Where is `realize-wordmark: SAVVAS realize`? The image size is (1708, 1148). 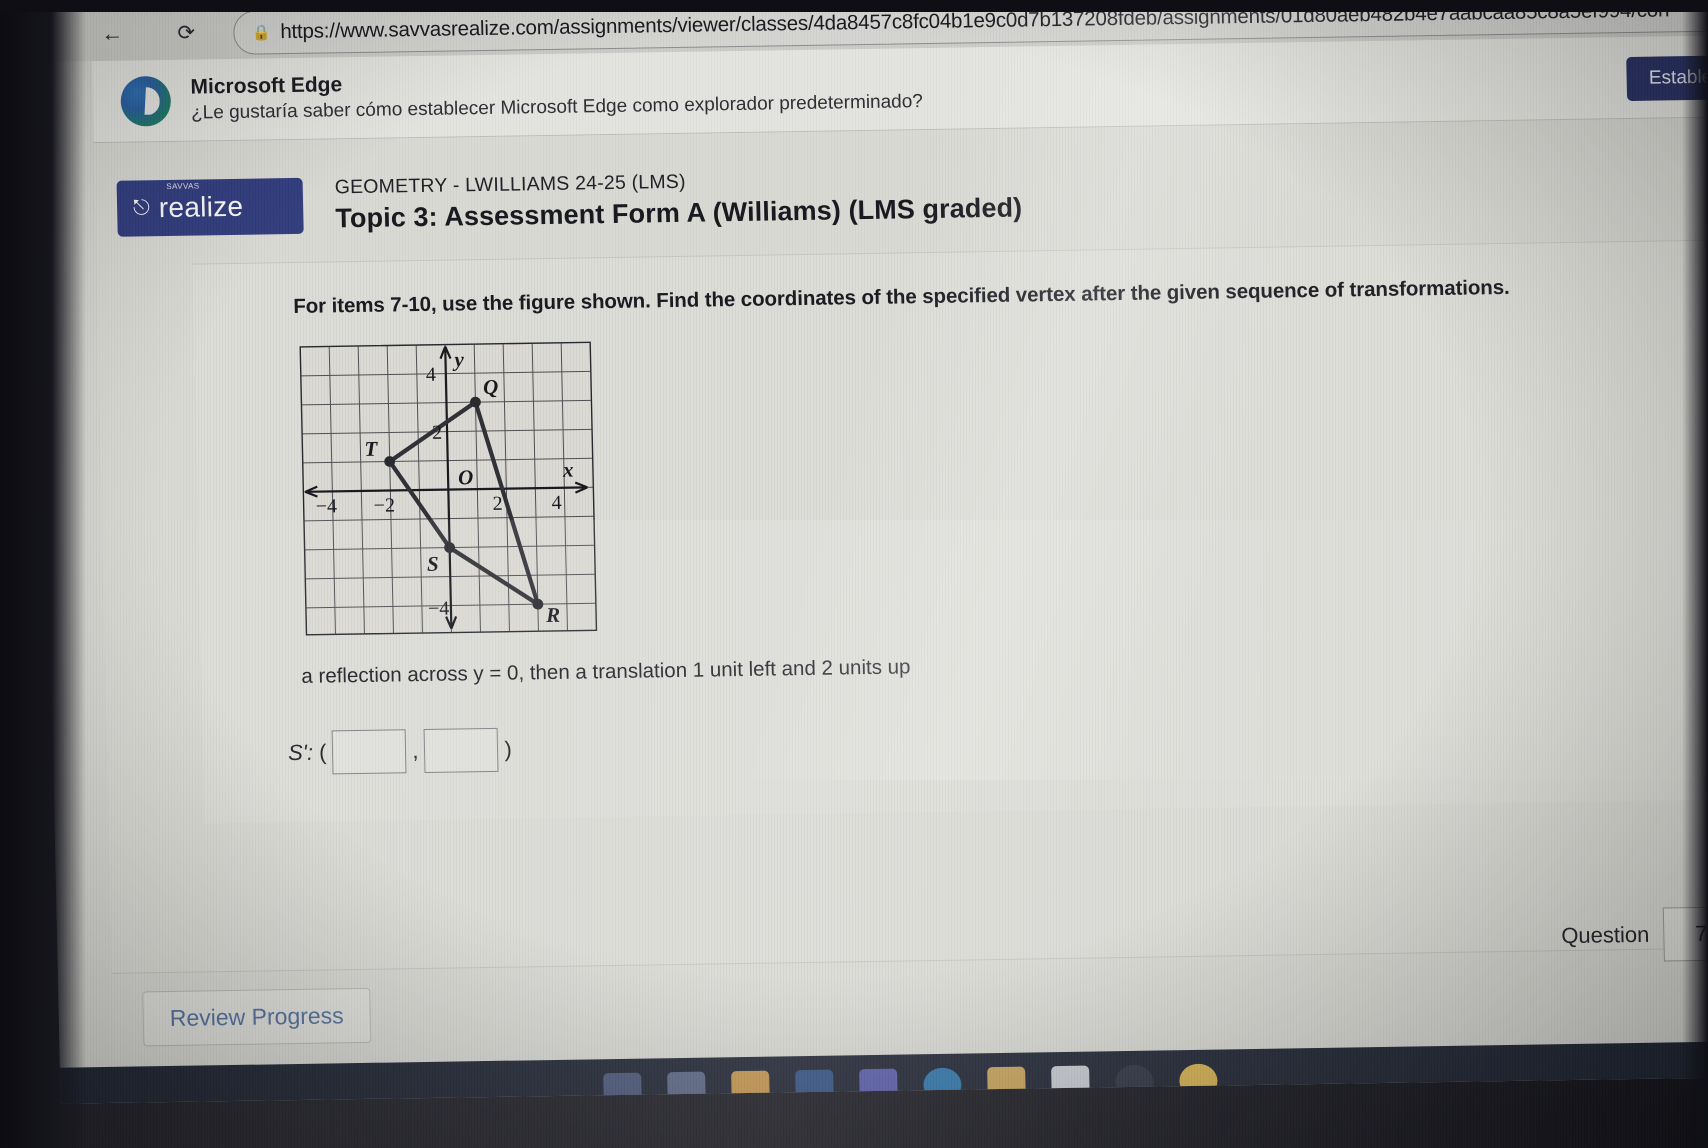 realize-wordmark: SAVVAS realize is located at coordinates (201, 202).